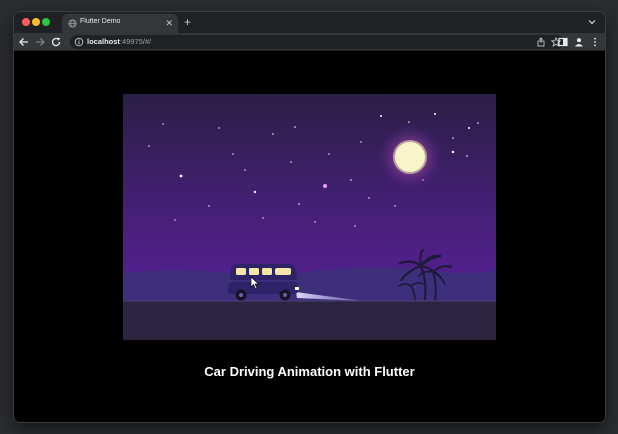 This screenshot has height=434, width=618. I want to click on back-arrow-icon, so click(24, 42).